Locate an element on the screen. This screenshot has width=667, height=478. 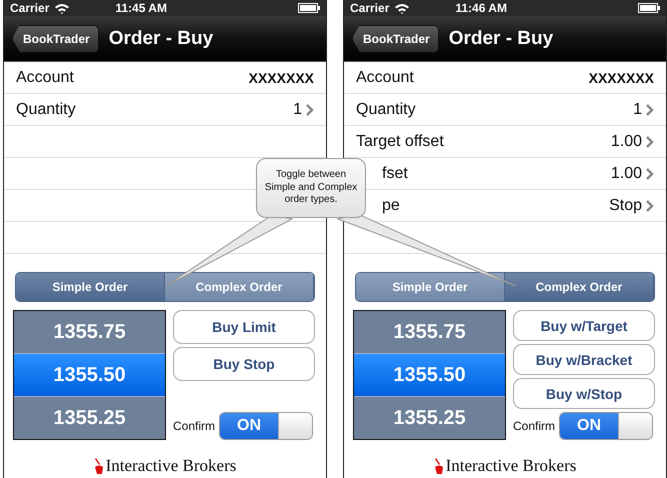
order-button: Buy Stop is located at coordinates (244, 364).